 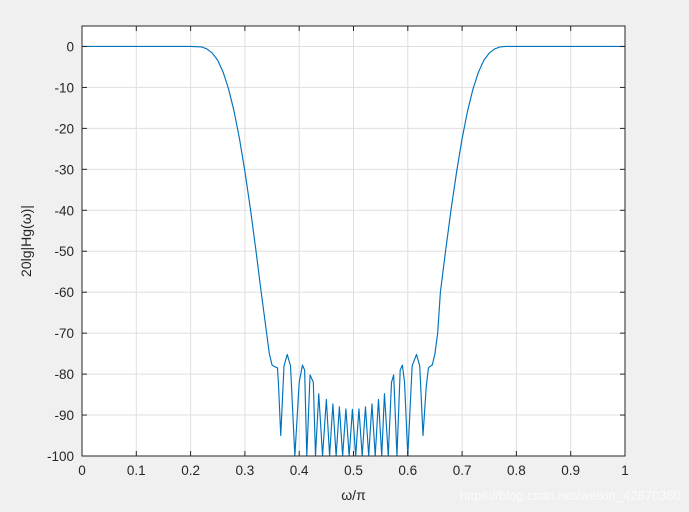 What do you see at coordinates (64, 415) in the screenshot?
I see `y-tick-label: -90` at bounding box center [64, 415].